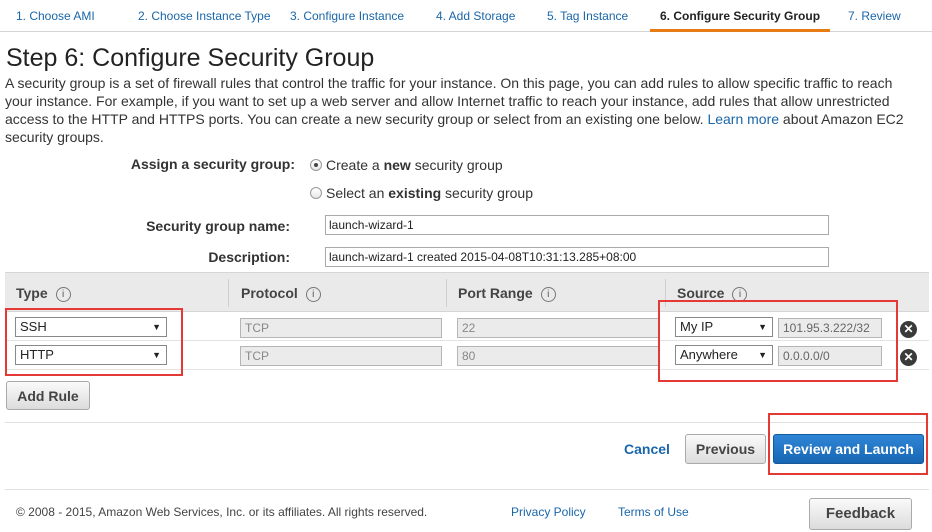 The width and height of the screenshot is (932, 532). Describe the element at coordinates (860, 514) in the screenshot. I see `feedback-button: Feedback` at that location.